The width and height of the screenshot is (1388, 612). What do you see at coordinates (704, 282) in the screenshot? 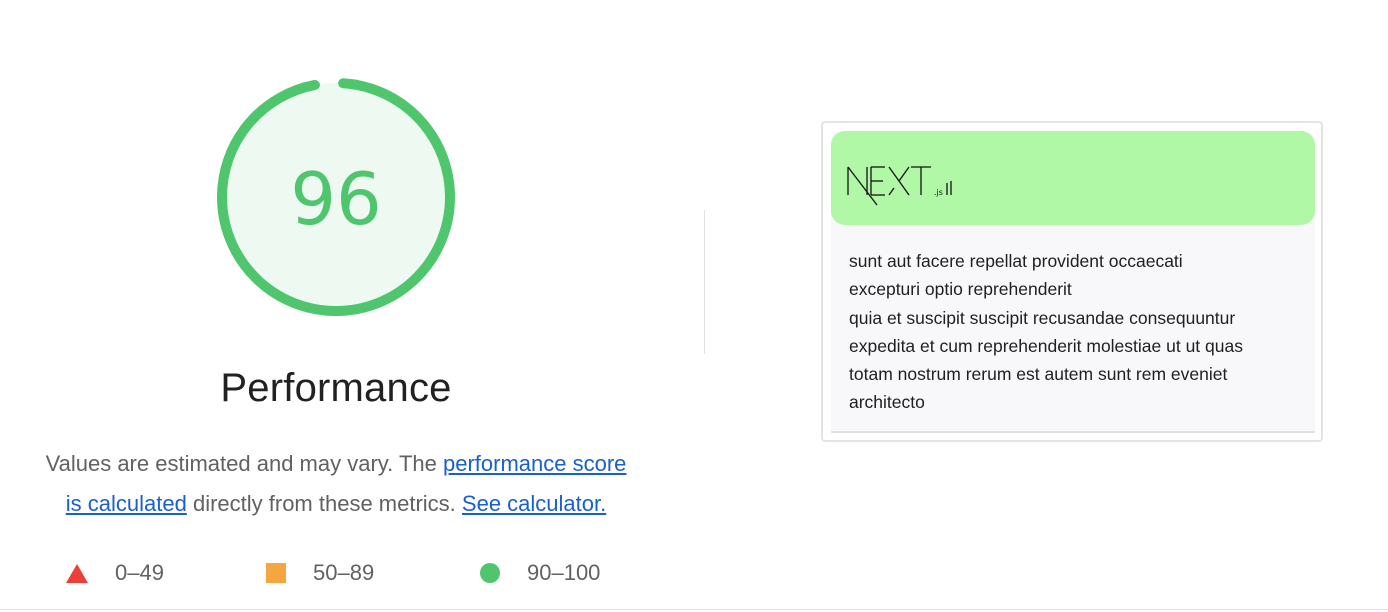
I see `vertical-divider` at bounding box center [704, 282].